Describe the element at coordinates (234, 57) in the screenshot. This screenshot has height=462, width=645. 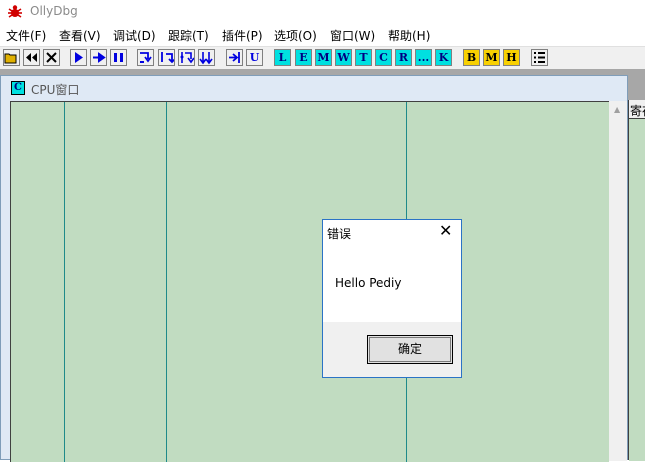
I see `execute-till-return-icon` at that location.